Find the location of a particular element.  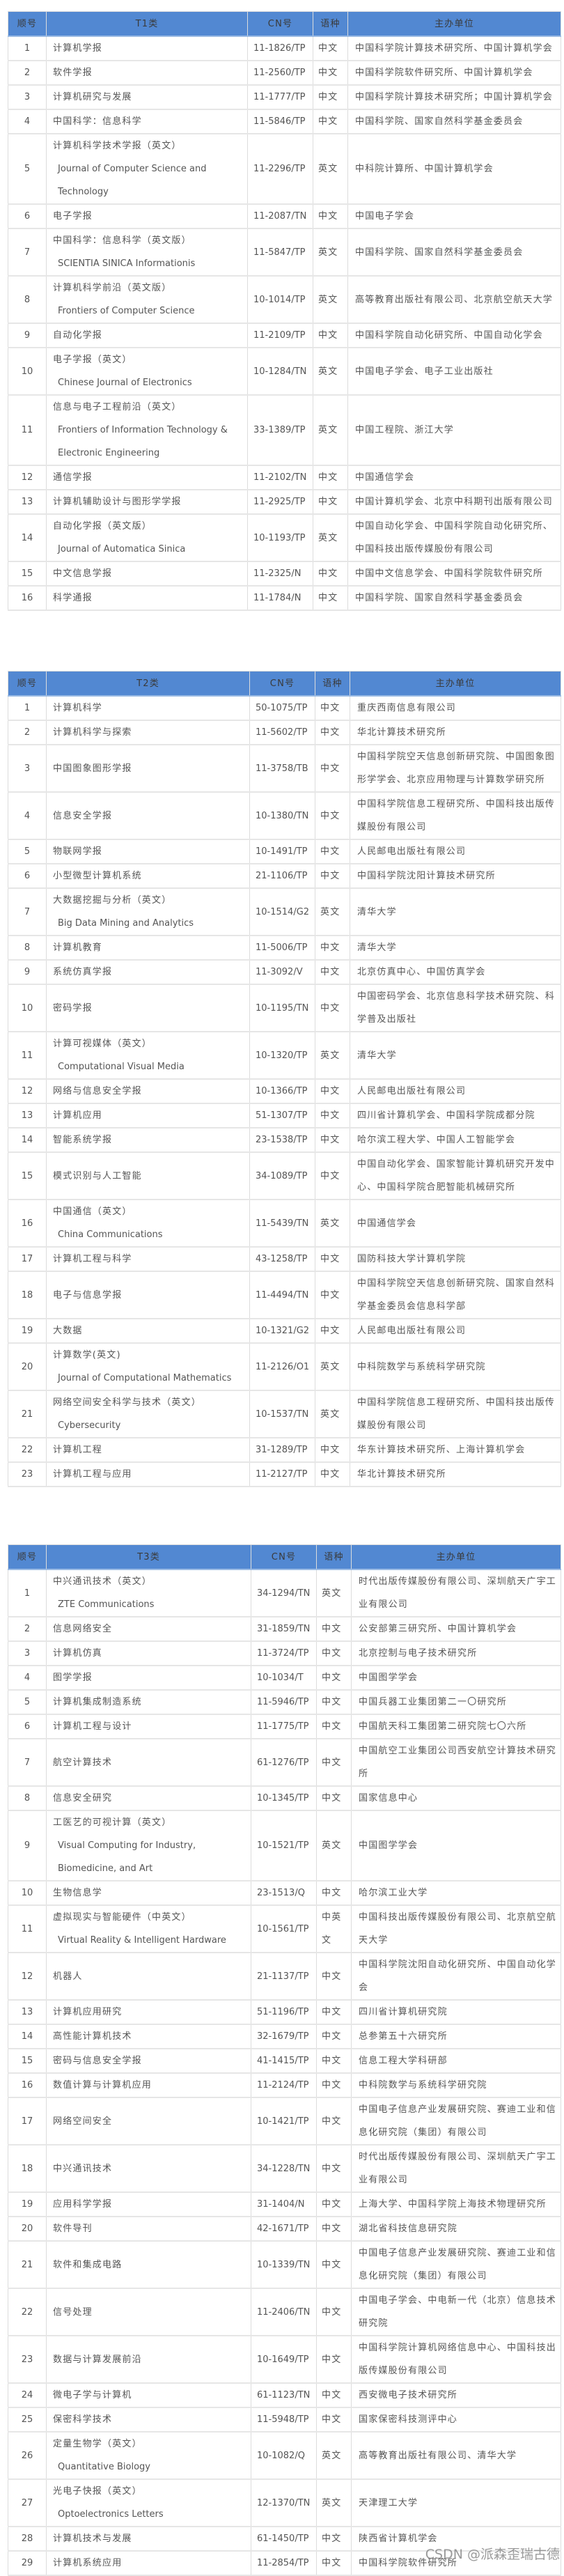

journal-name-zh: 计算机工程与应用 is located at coordinates (92, 1474).